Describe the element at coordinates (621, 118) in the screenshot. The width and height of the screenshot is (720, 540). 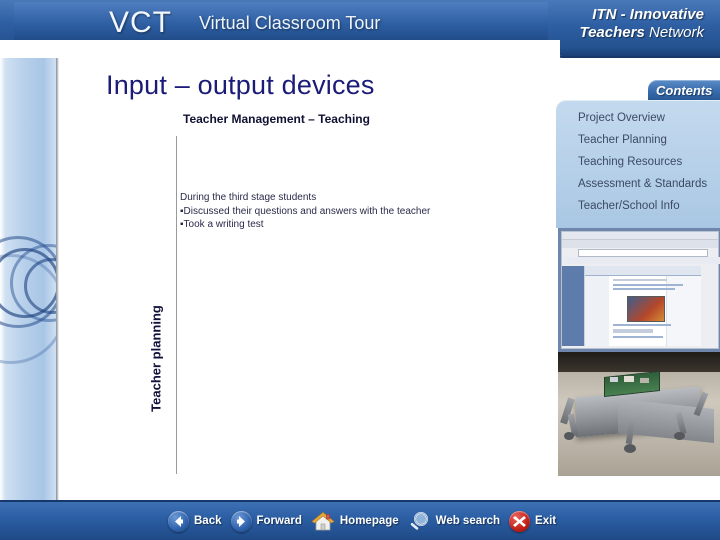
I see `contents-item-project-overview: Project Overview` at that location.